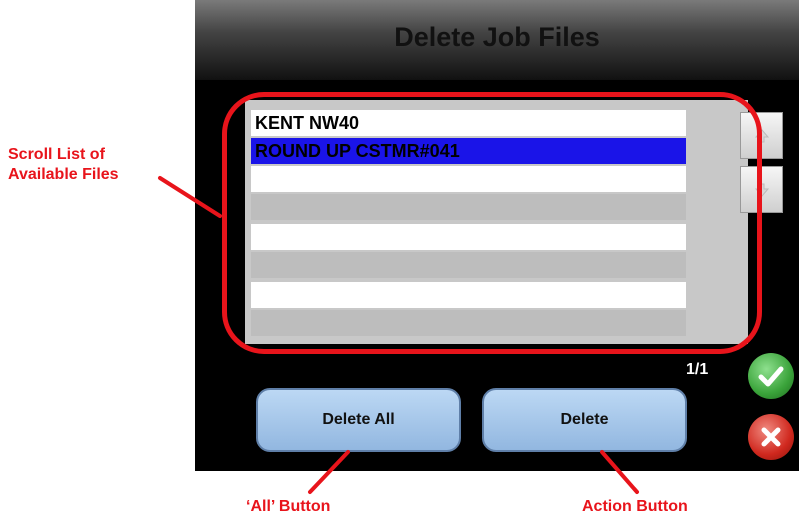 This screenshot has width=799, height=519. What do you see at coordinates (619, 472) in the screenshot?
I see `action-button-pointer` at bounding box center [619, 472].